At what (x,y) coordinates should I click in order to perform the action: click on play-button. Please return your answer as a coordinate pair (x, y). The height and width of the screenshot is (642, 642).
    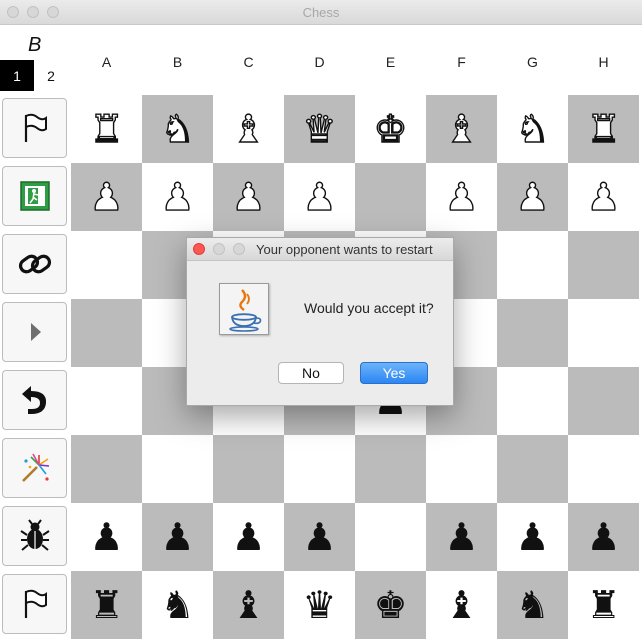
    Looking at the image, I should click on (34, 332).